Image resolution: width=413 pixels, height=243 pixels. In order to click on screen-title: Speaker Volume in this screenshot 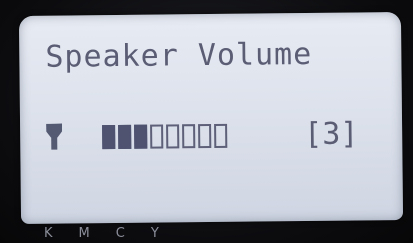, I will do `click(179, 55)`.